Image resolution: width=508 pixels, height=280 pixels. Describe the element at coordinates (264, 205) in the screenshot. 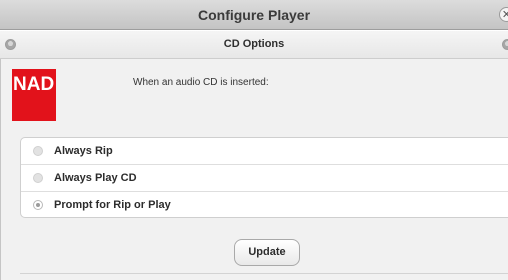

I see `option-prompt-rip-or-play: Prompt for Rip or Play` at that location.